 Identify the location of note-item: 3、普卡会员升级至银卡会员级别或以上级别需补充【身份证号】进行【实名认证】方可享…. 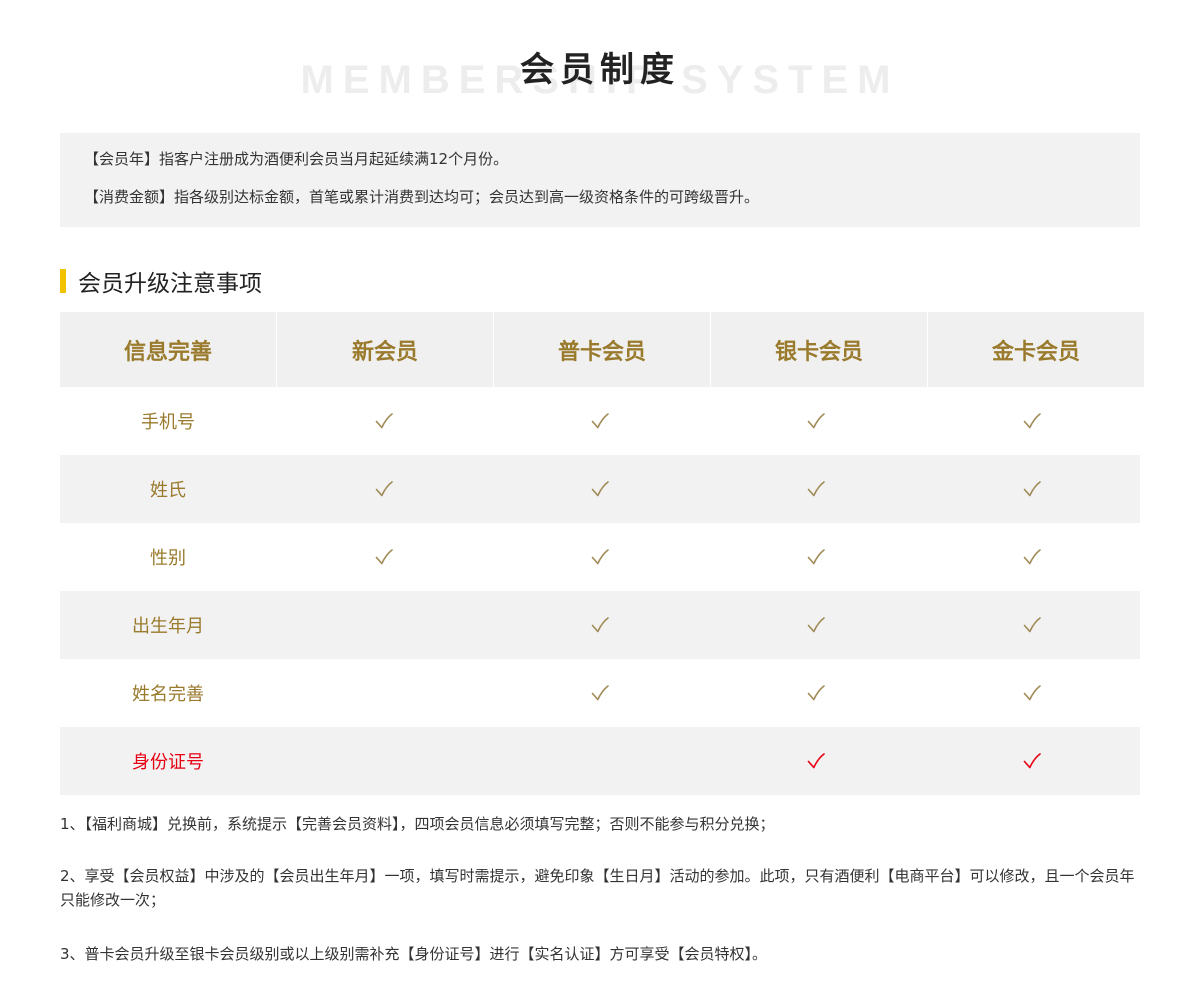
(414, 954).